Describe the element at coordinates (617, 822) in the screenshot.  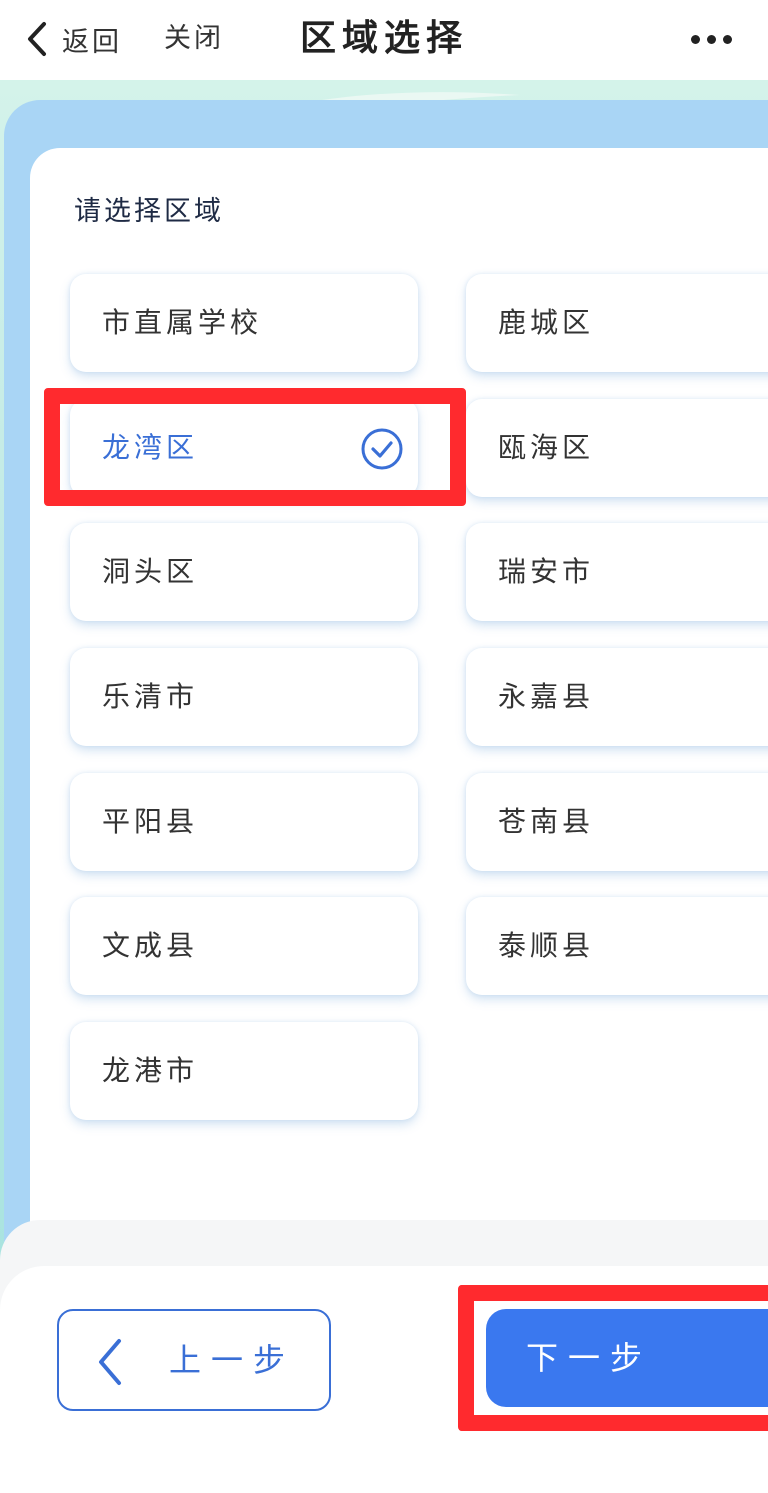
I see `region-card: 苍南县` at that location.